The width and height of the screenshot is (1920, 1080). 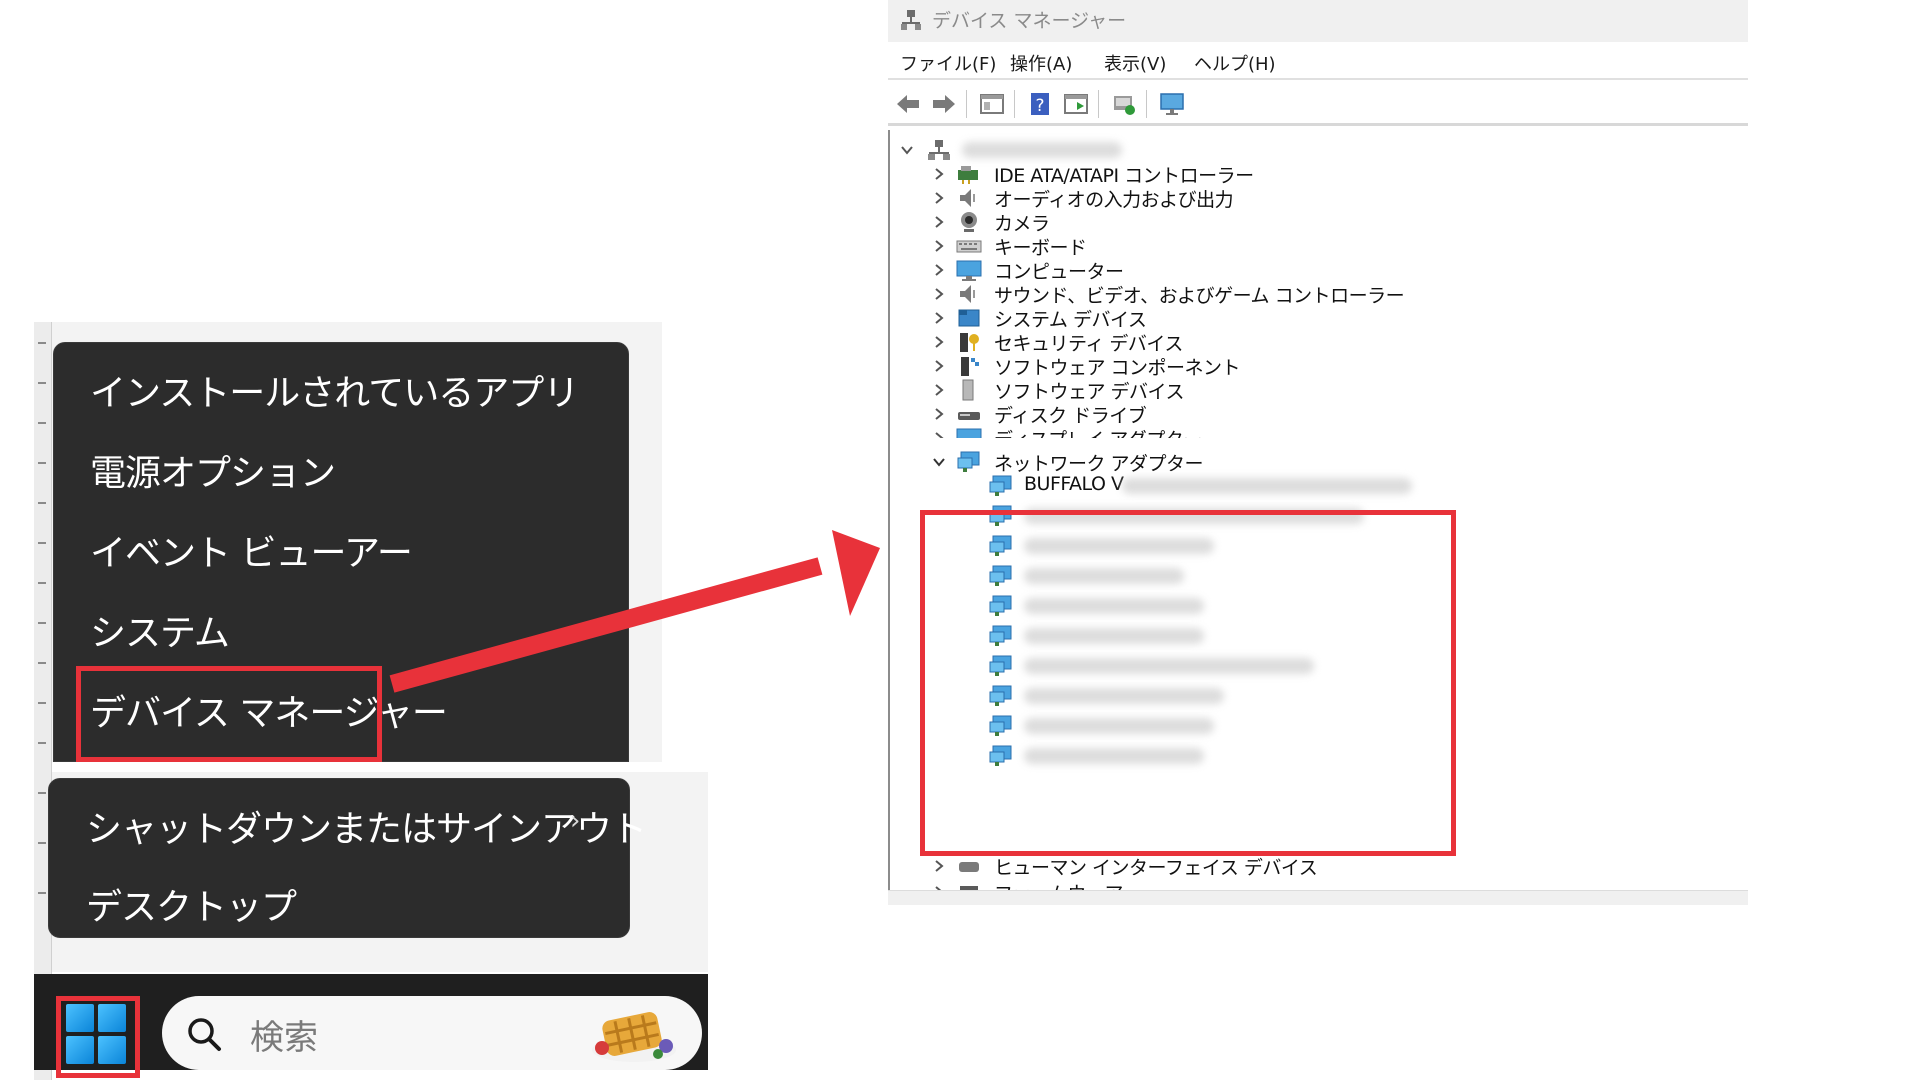 I want to click on sound-video-icon, so click(x=967, y=294).